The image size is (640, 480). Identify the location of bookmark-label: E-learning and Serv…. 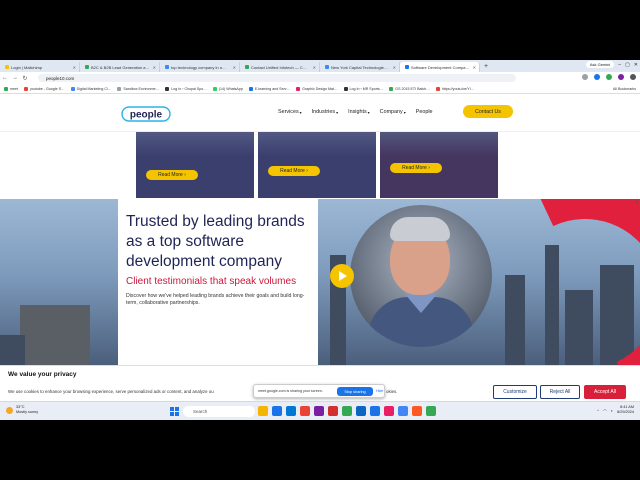
(272, 88).